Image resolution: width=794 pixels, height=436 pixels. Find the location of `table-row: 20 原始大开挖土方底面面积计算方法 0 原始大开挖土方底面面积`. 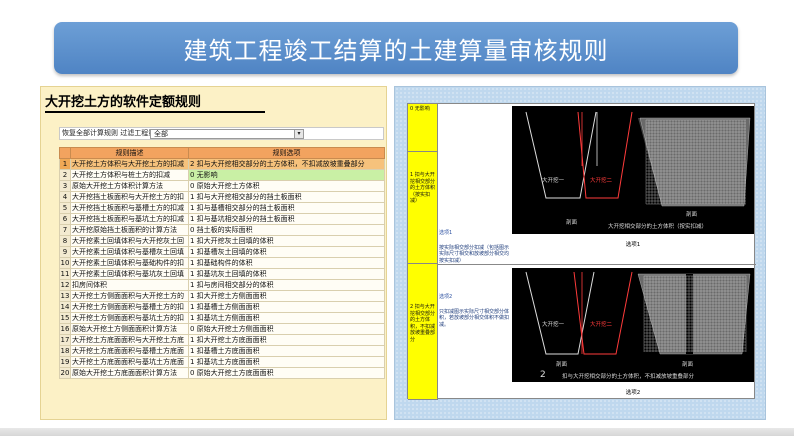

table-row: 20 原始大开挖土方底面面积计算方法 0 原始大开挖土方底面面积 is located at coordinates (222, 373).